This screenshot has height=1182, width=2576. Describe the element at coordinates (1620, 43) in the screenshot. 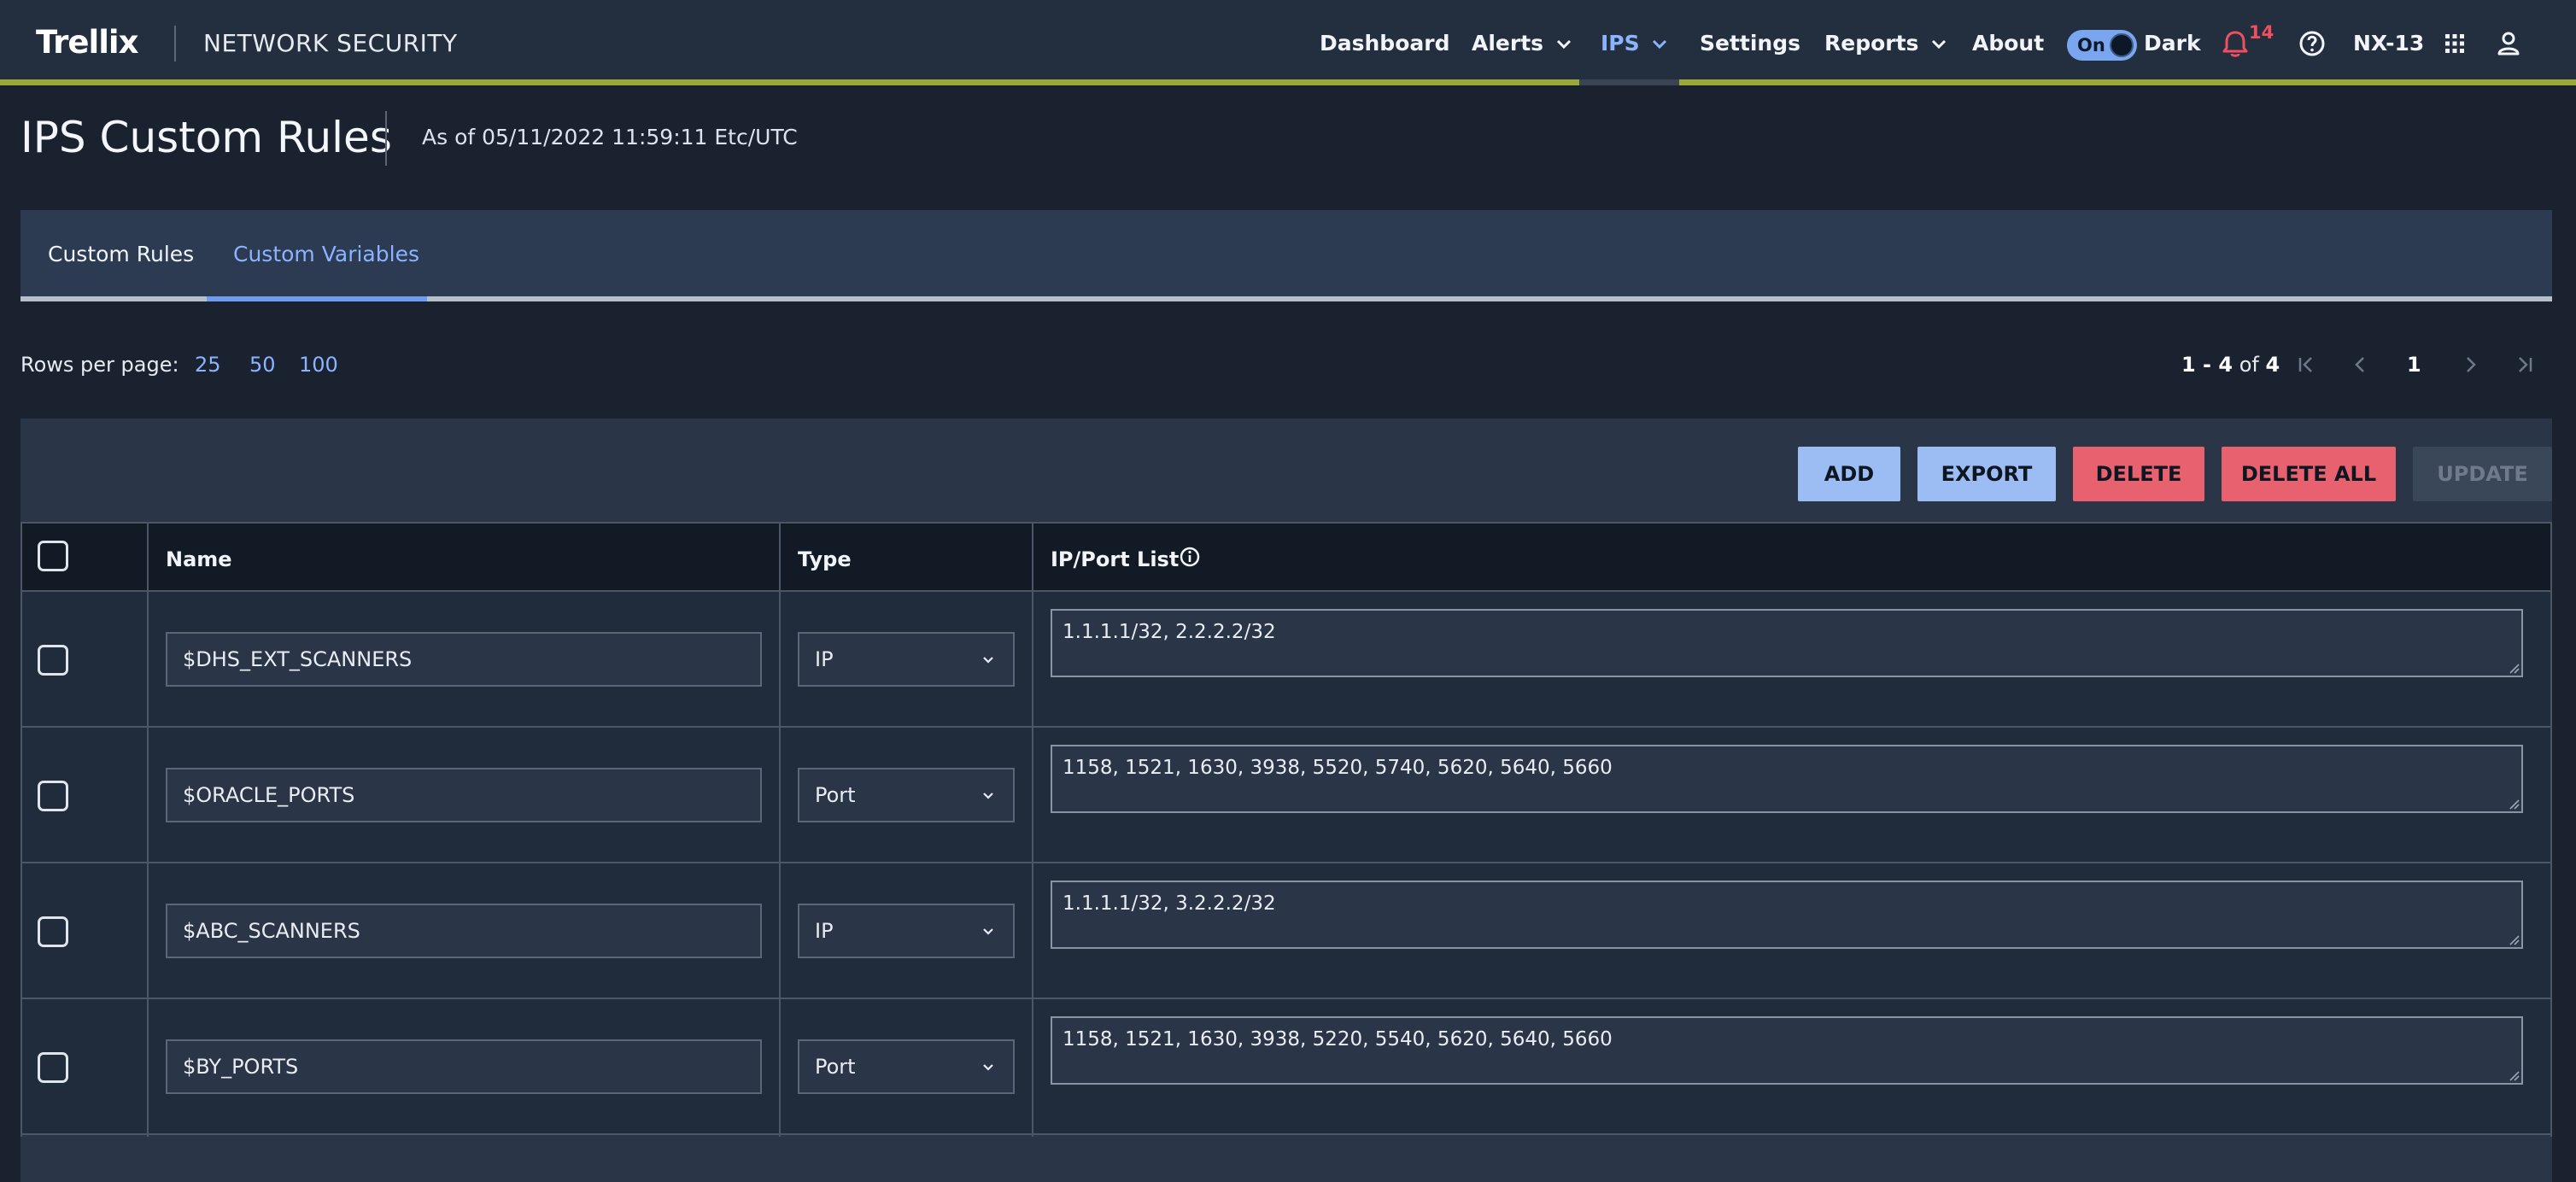

I see `nav-label: IPS` at that location.